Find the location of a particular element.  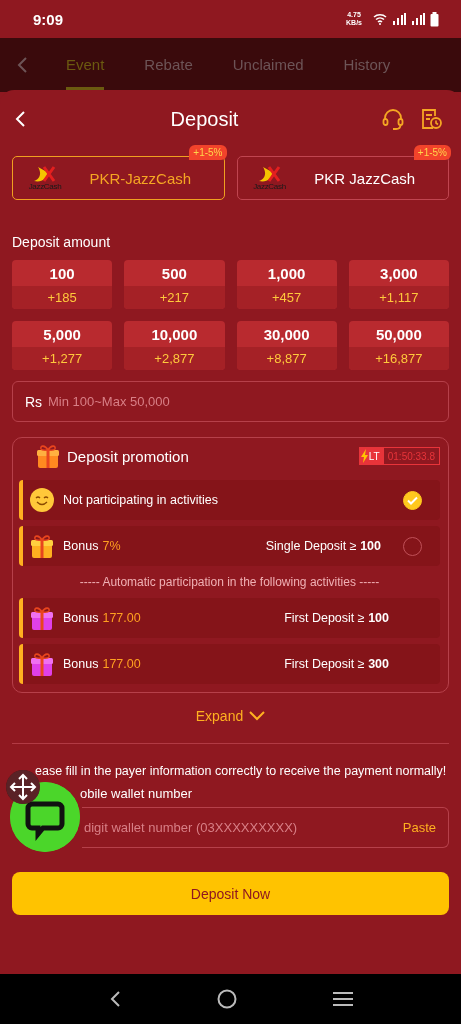

clock-time: 9:09 is located at coordinates (49, 19).